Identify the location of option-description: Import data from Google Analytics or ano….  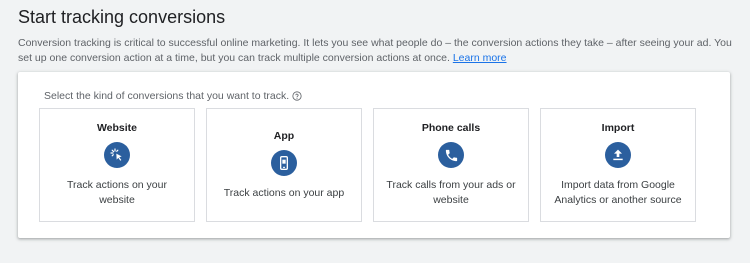
(618, 192).